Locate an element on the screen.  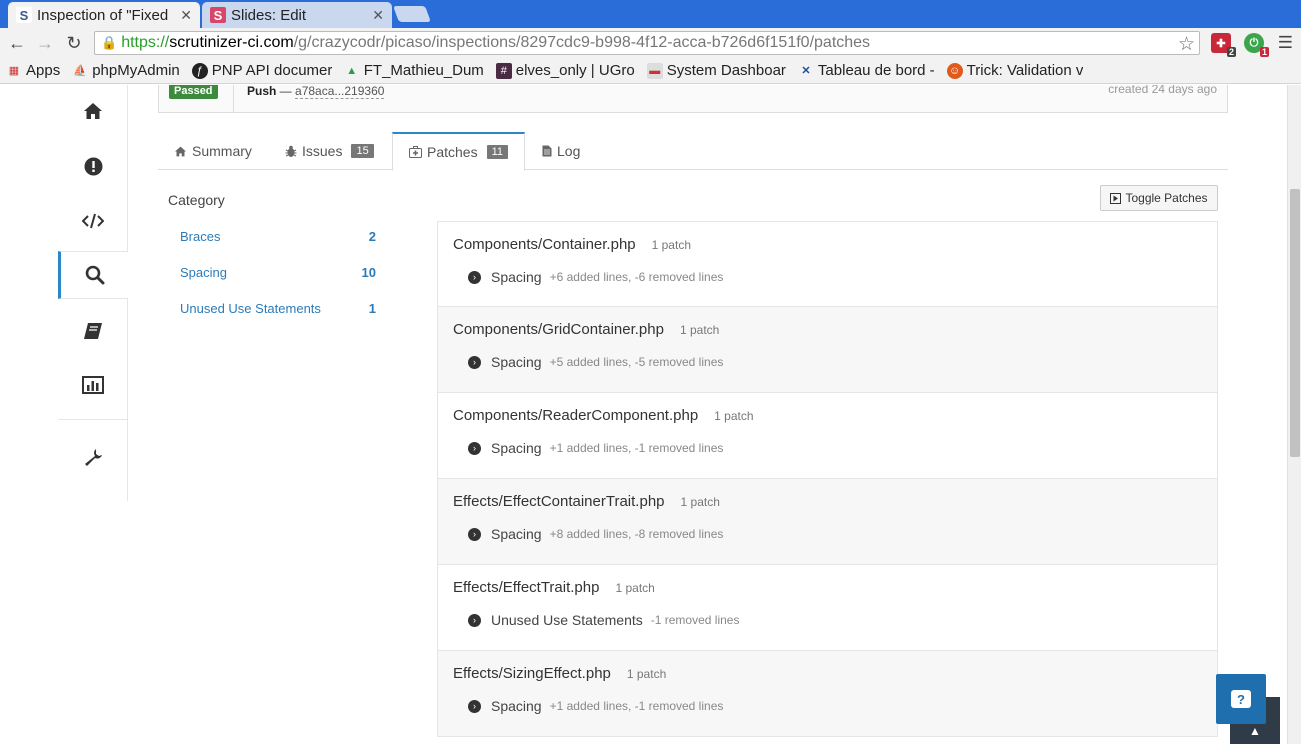
bookmark-trick-validation: ☺ Trick: Validation v is located at coordinates (1014, 70).